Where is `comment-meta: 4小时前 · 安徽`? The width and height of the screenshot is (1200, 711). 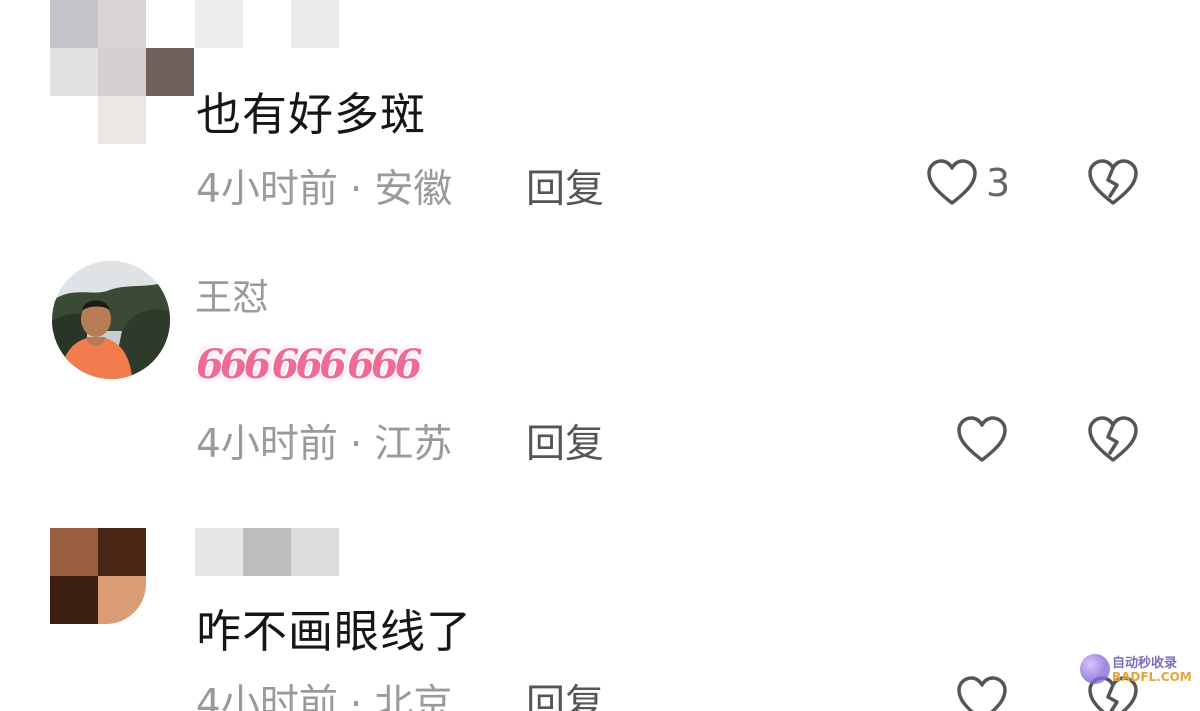 comment-meta: 4小时前 · 安徽 is located at coordinates (324, 186).